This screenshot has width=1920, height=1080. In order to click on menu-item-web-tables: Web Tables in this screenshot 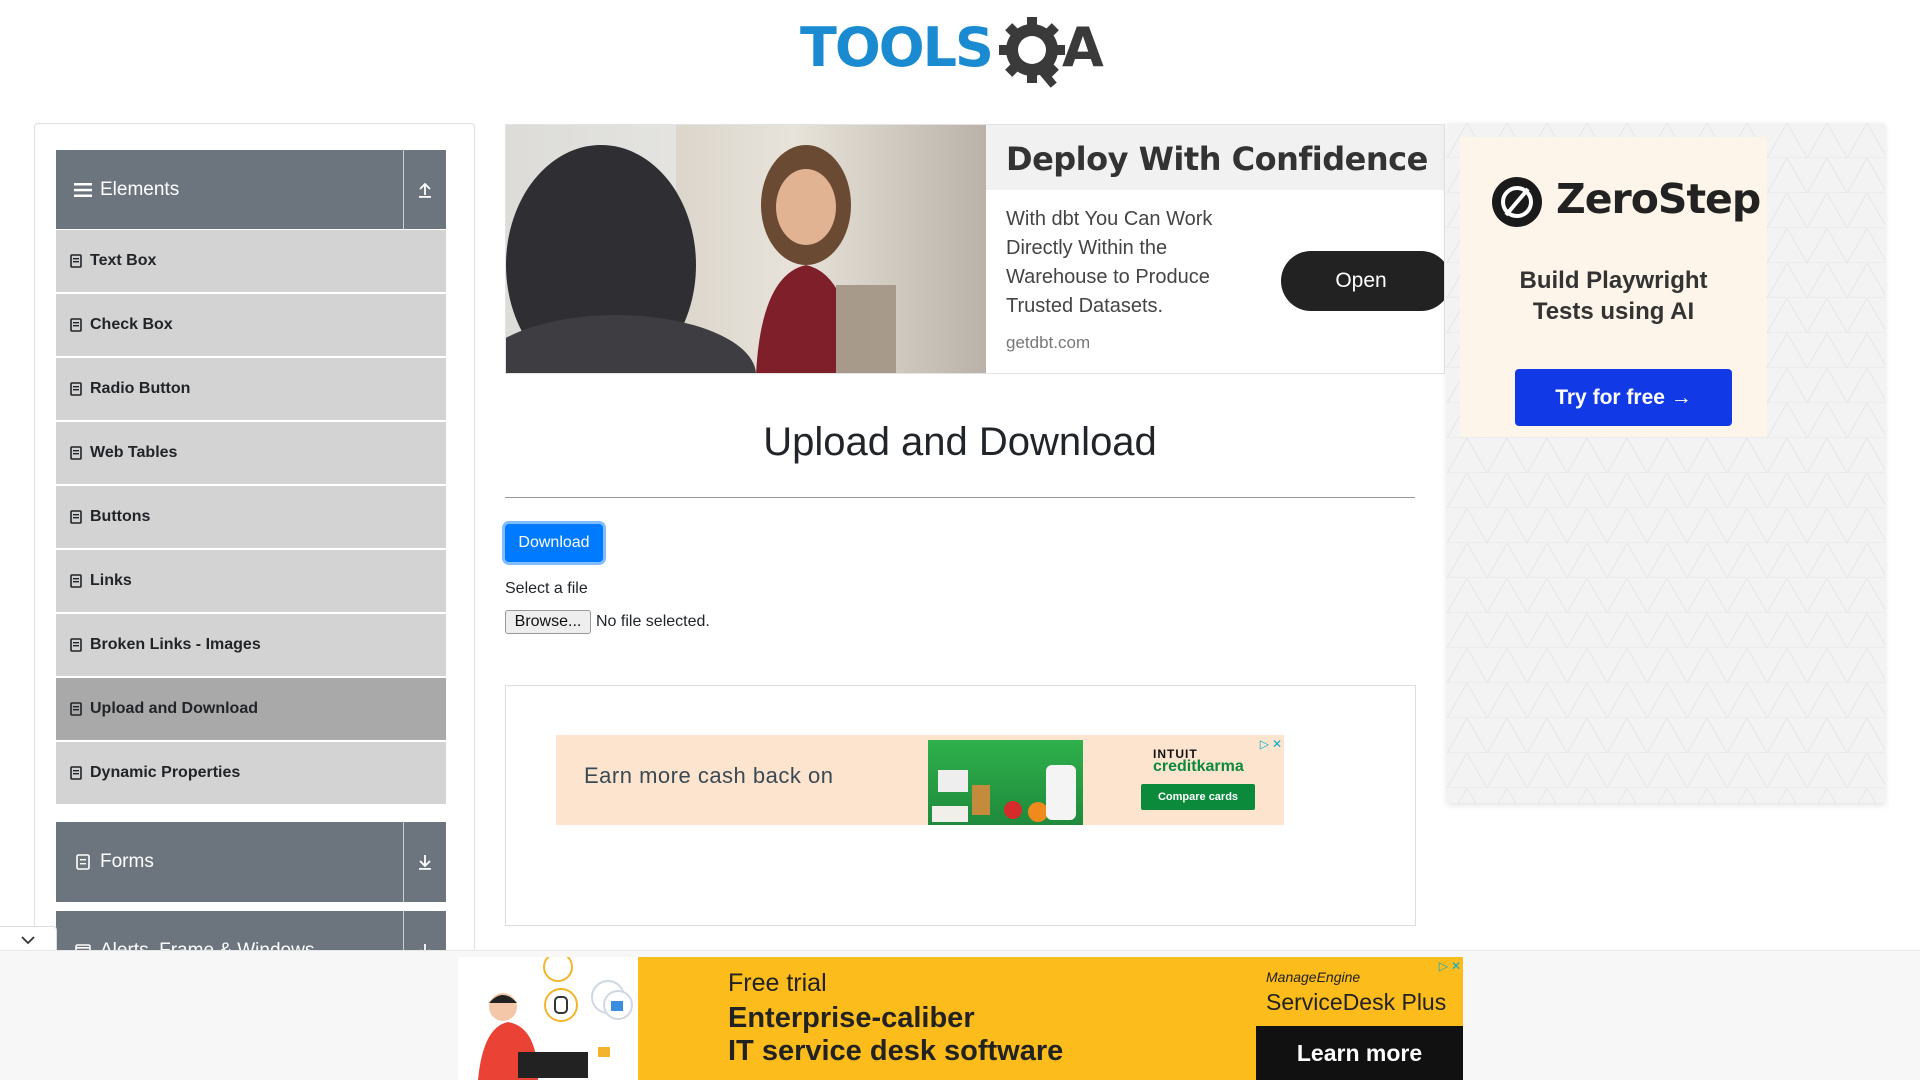, I will do `click(251, 453)`.